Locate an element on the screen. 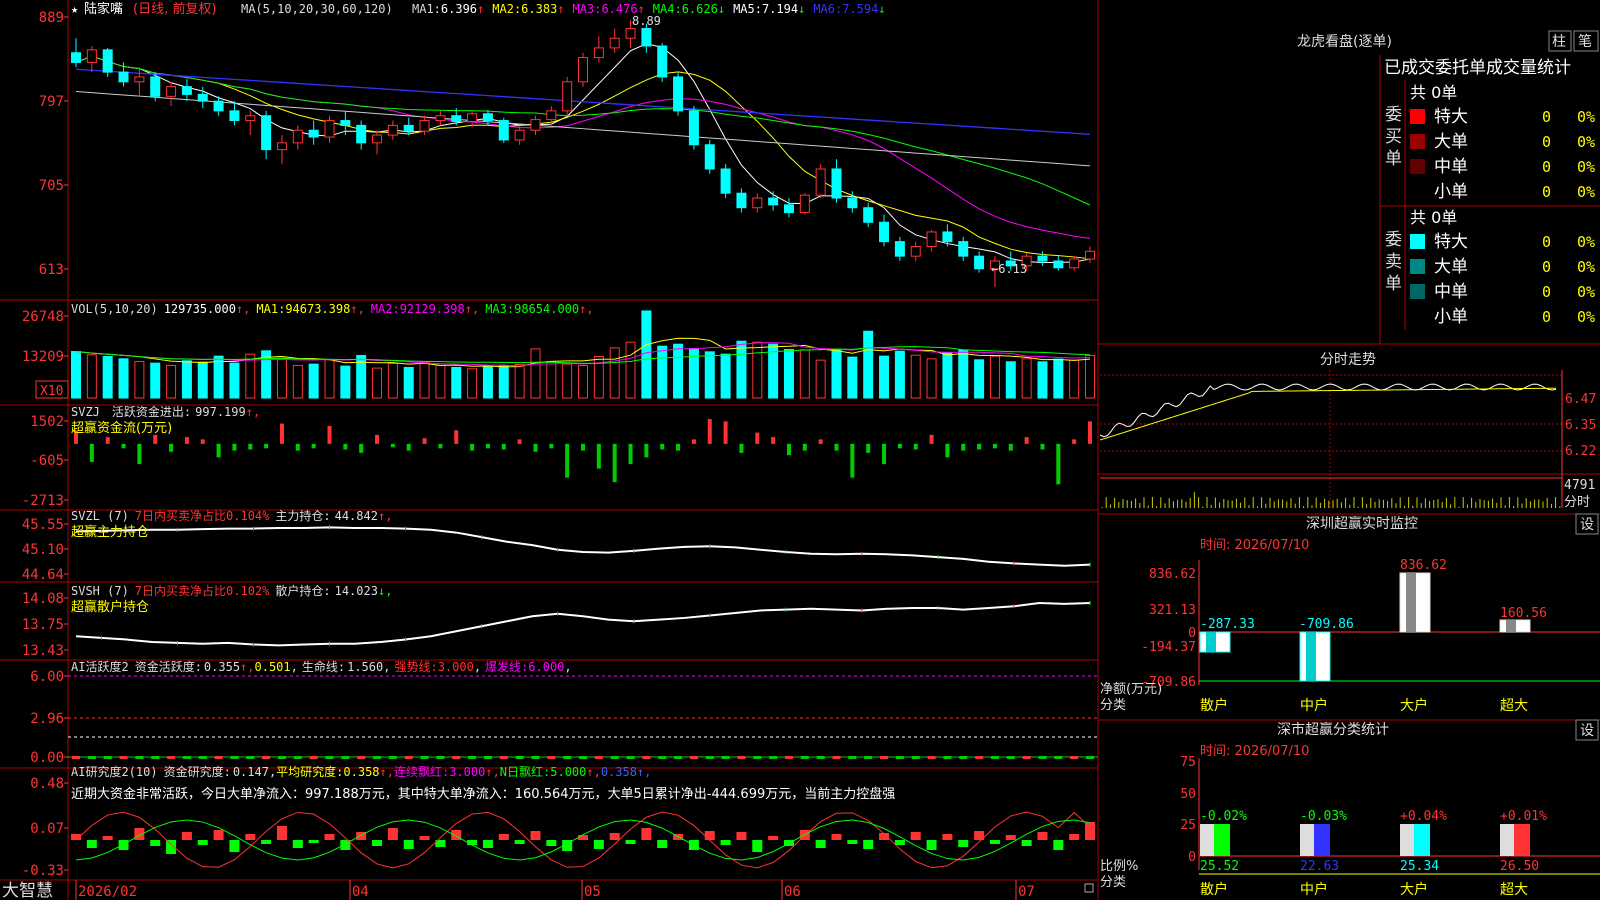 The image size is (1600, 900). x-tick-label: 04 is located at coordinates (360, 892).